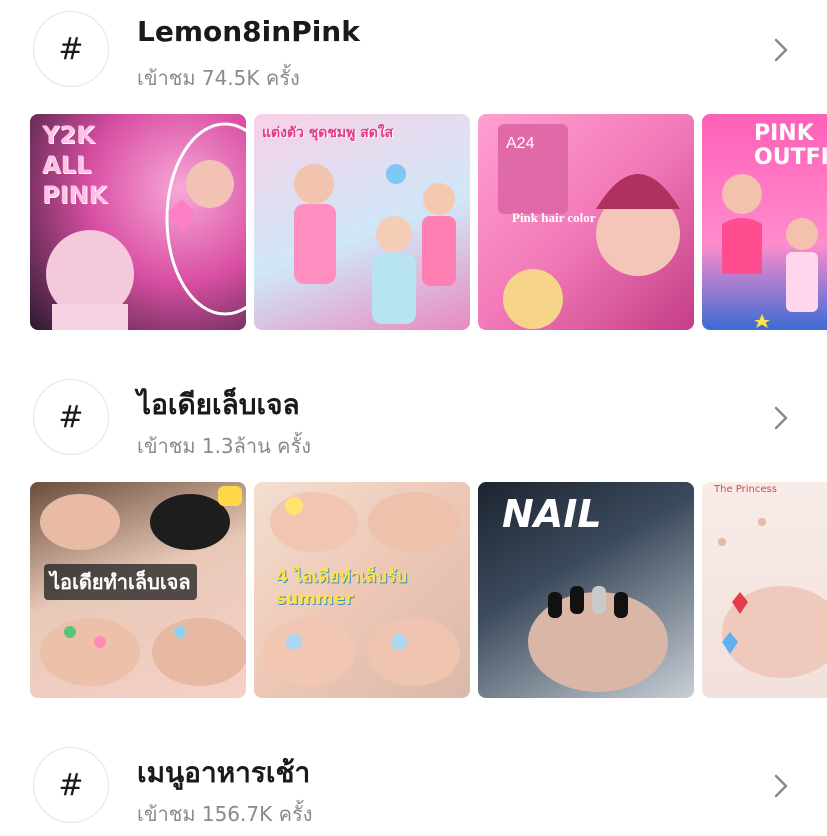 This screenshot has height=836, width=827. I want to click on thumbnail-image: Y2K ALL PINK, so click(138, 222).